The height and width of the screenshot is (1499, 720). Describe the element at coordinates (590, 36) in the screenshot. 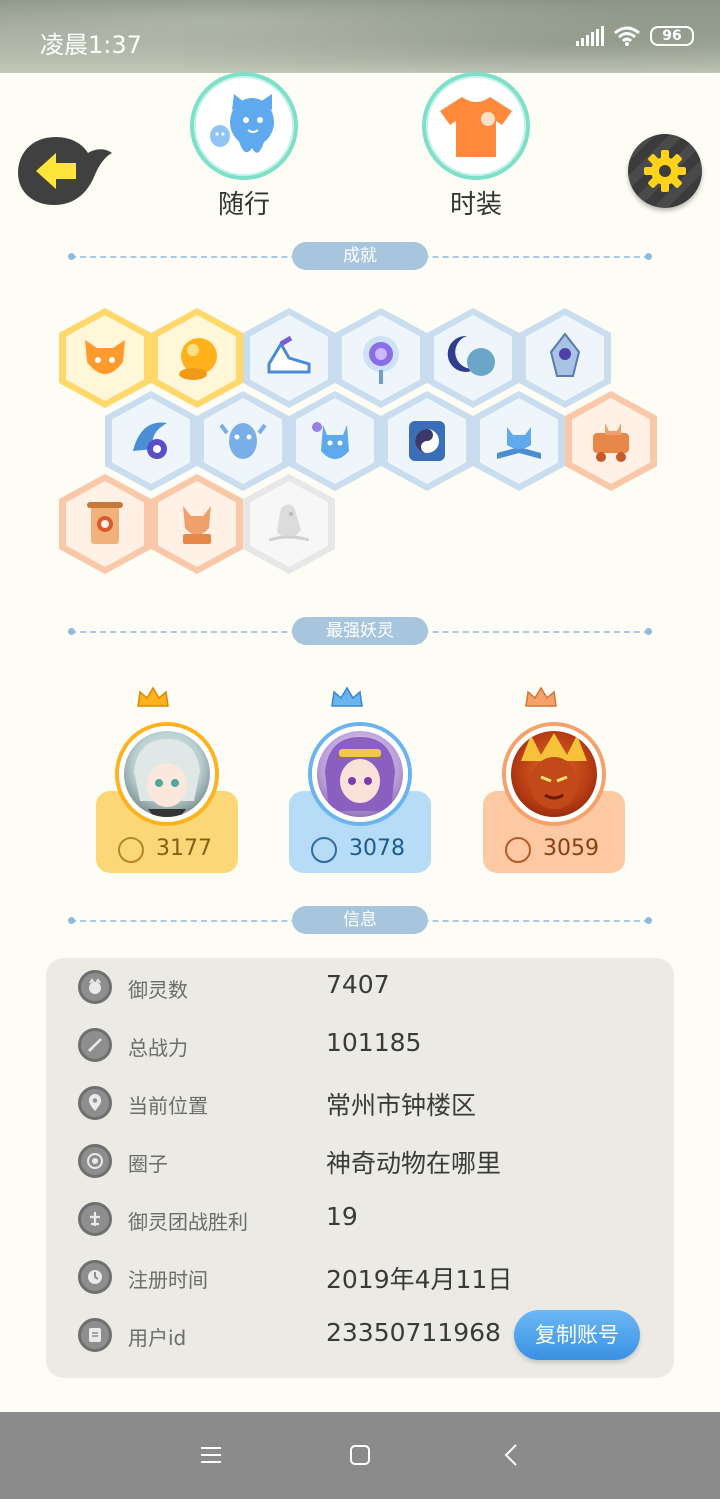

I see `signal-icon` at that location.